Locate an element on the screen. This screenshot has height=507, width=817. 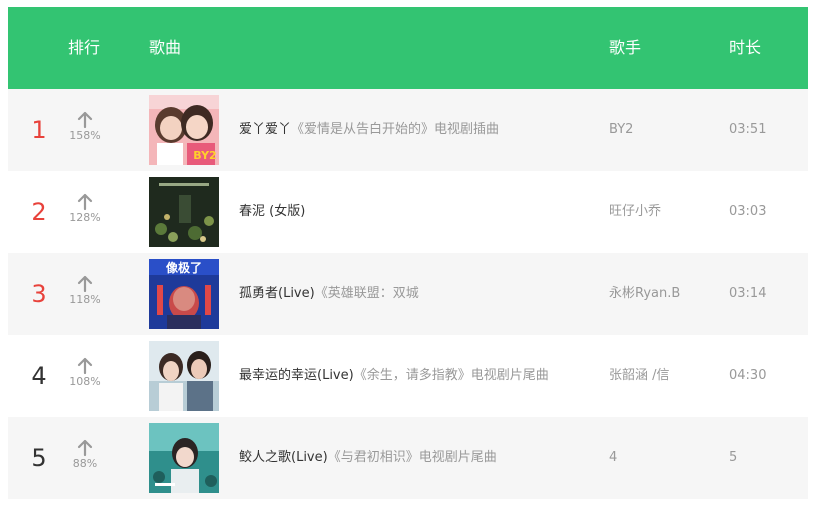
song-duration: 03:03 is located at coordinates (748, 211).